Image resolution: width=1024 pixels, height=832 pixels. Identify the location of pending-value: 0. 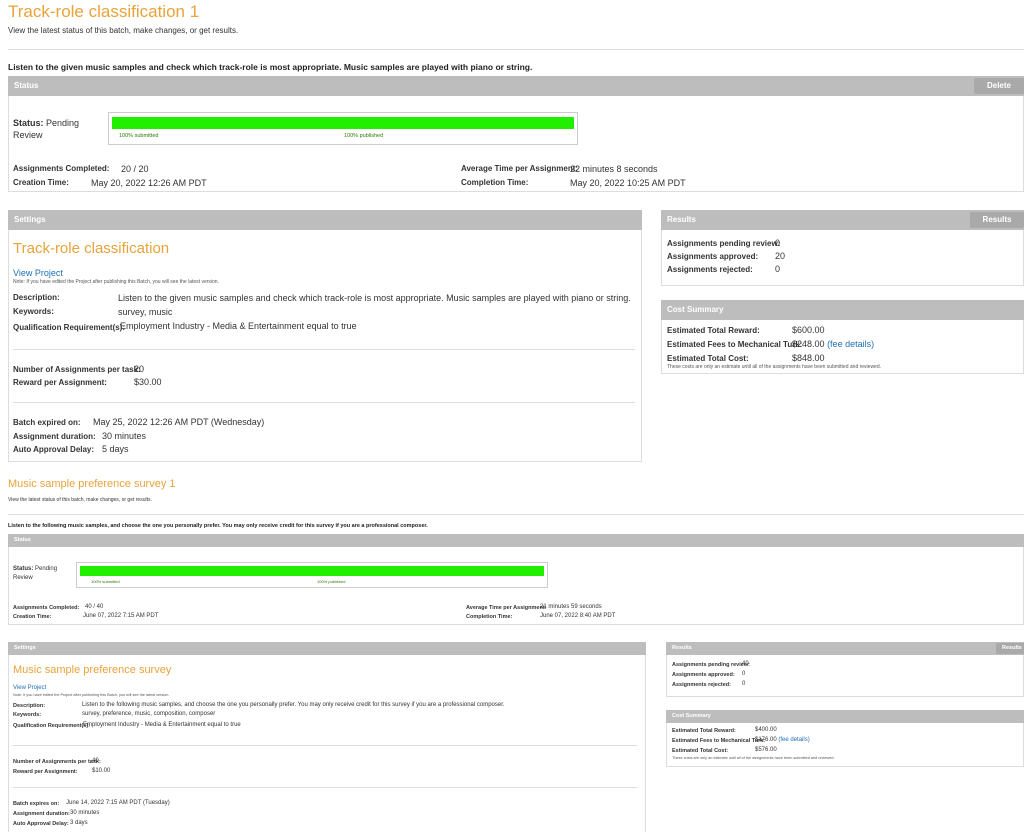
(778, 243).